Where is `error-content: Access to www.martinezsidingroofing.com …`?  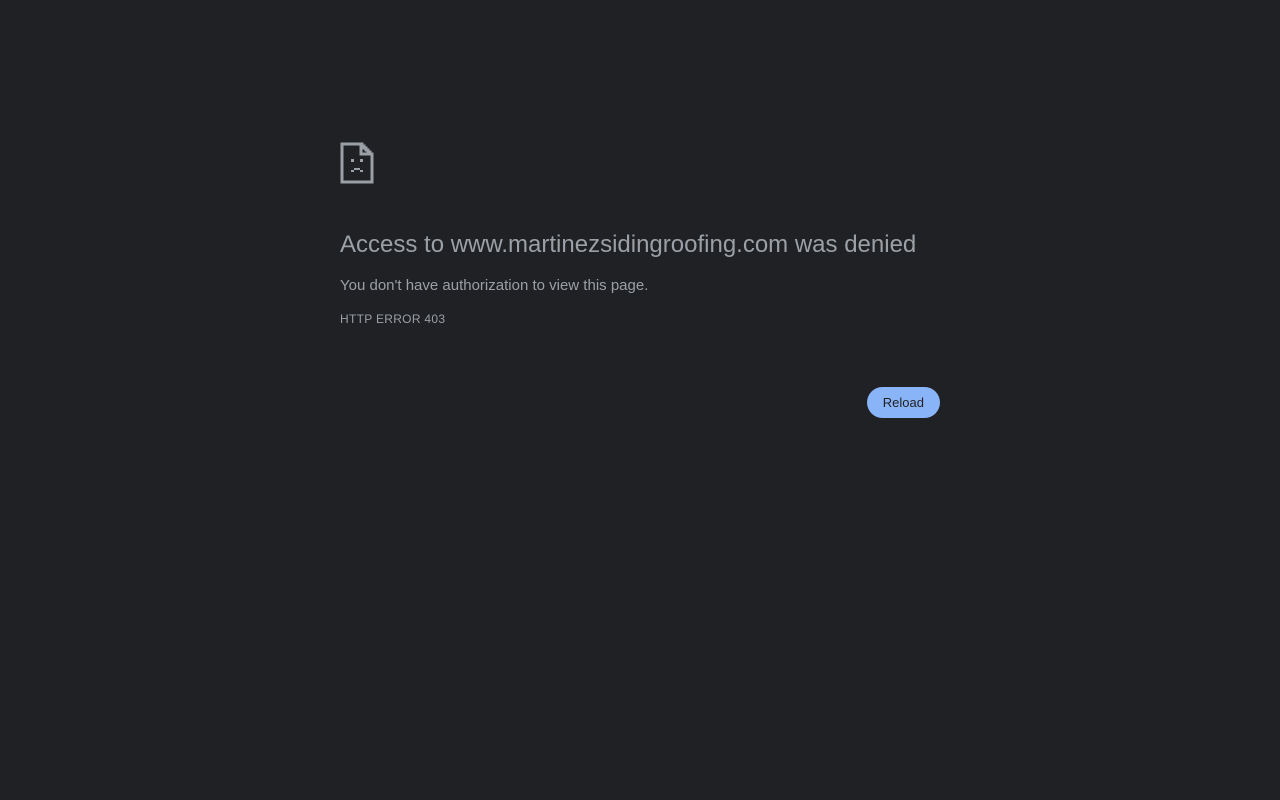
error-content: Access to www.martinezsidingroofing.com … is located at coordinates (640, 234).